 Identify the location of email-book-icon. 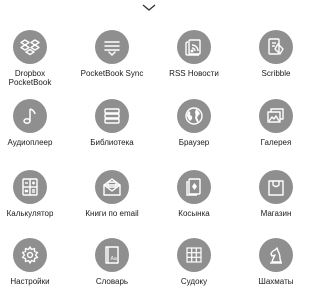
(112, 187).